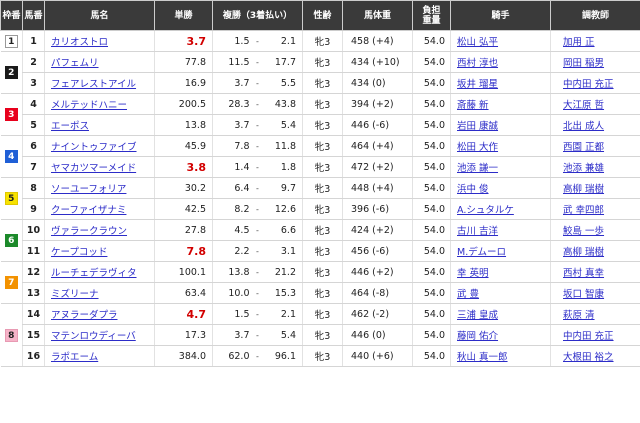 The width and height of the screenshot is (640, 423). Describe the element at coordinates (477, 147) in the screenshot. I see `jockey-link: 松田 大作` at that location.